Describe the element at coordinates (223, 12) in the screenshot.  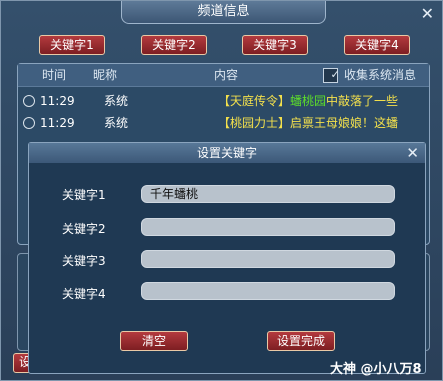
I see `window-title: 频道信息` at that location.